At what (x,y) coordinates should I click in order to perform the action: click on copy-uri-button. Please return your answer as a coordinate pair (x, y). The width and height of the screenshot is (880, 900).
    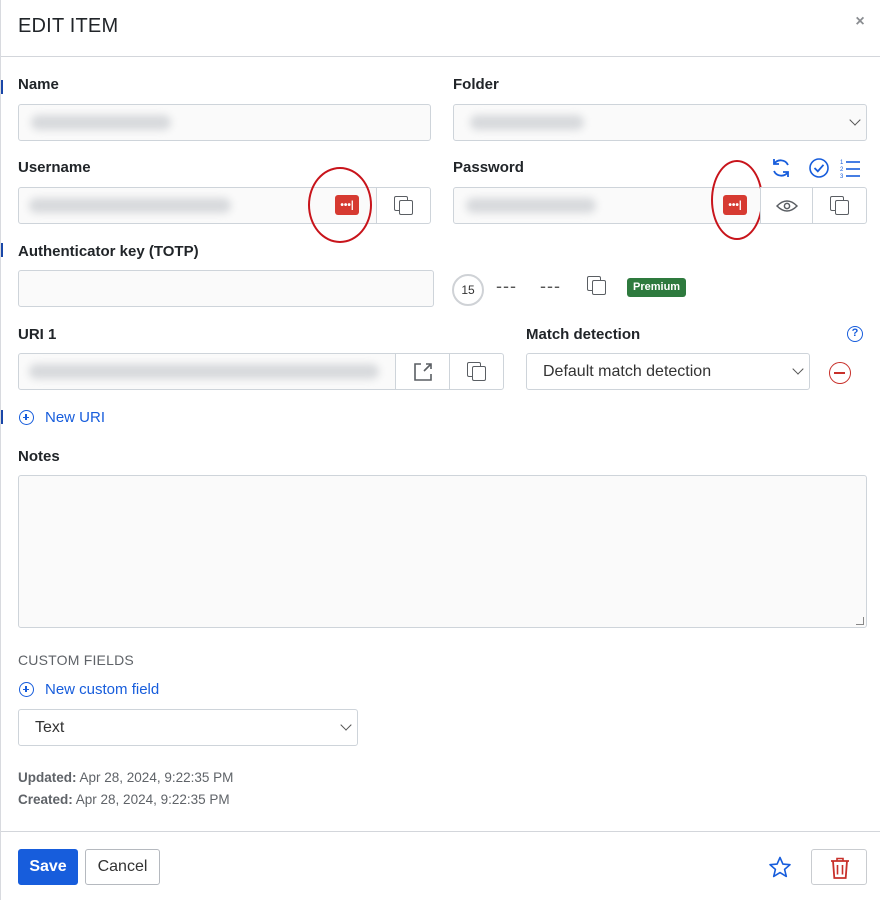
    Looking at the image, I should click on (476, 371).